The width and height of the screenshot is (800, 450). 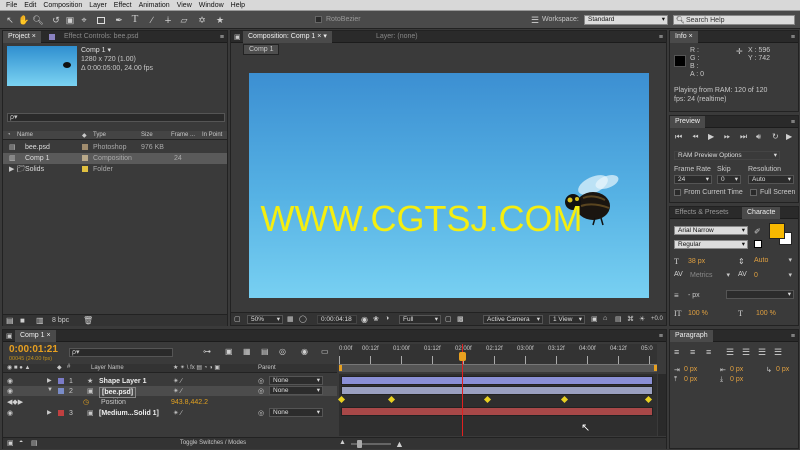 I want to click on close-icon: ×, so click(x=48, y=335).